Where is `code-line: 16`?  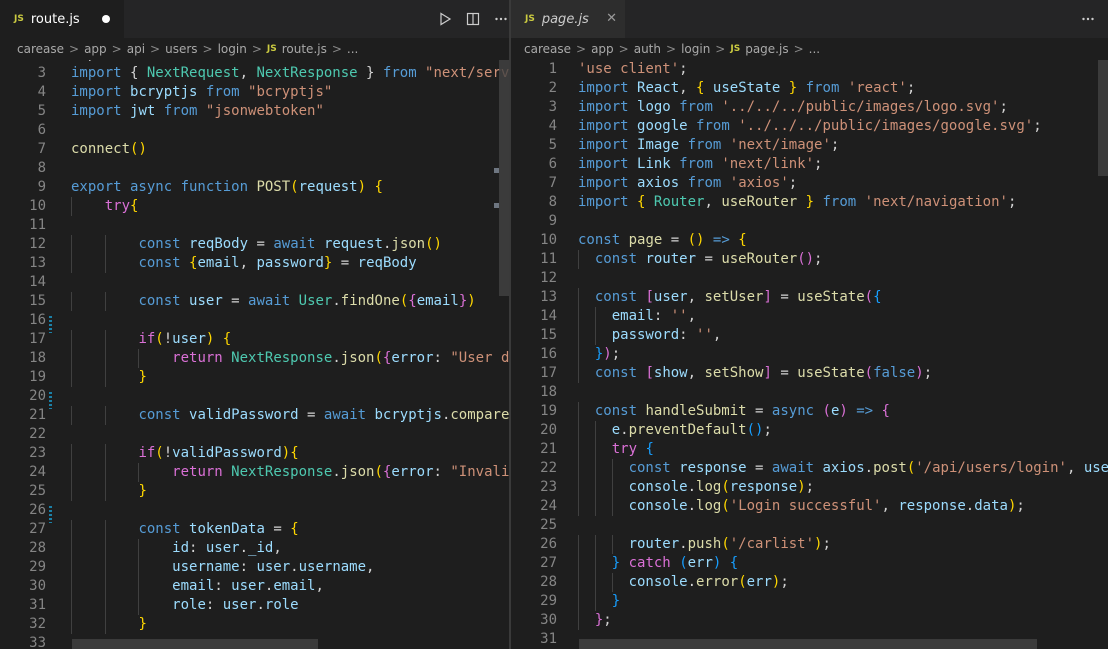 code-line: 16 is located at coordinates (254, 320).